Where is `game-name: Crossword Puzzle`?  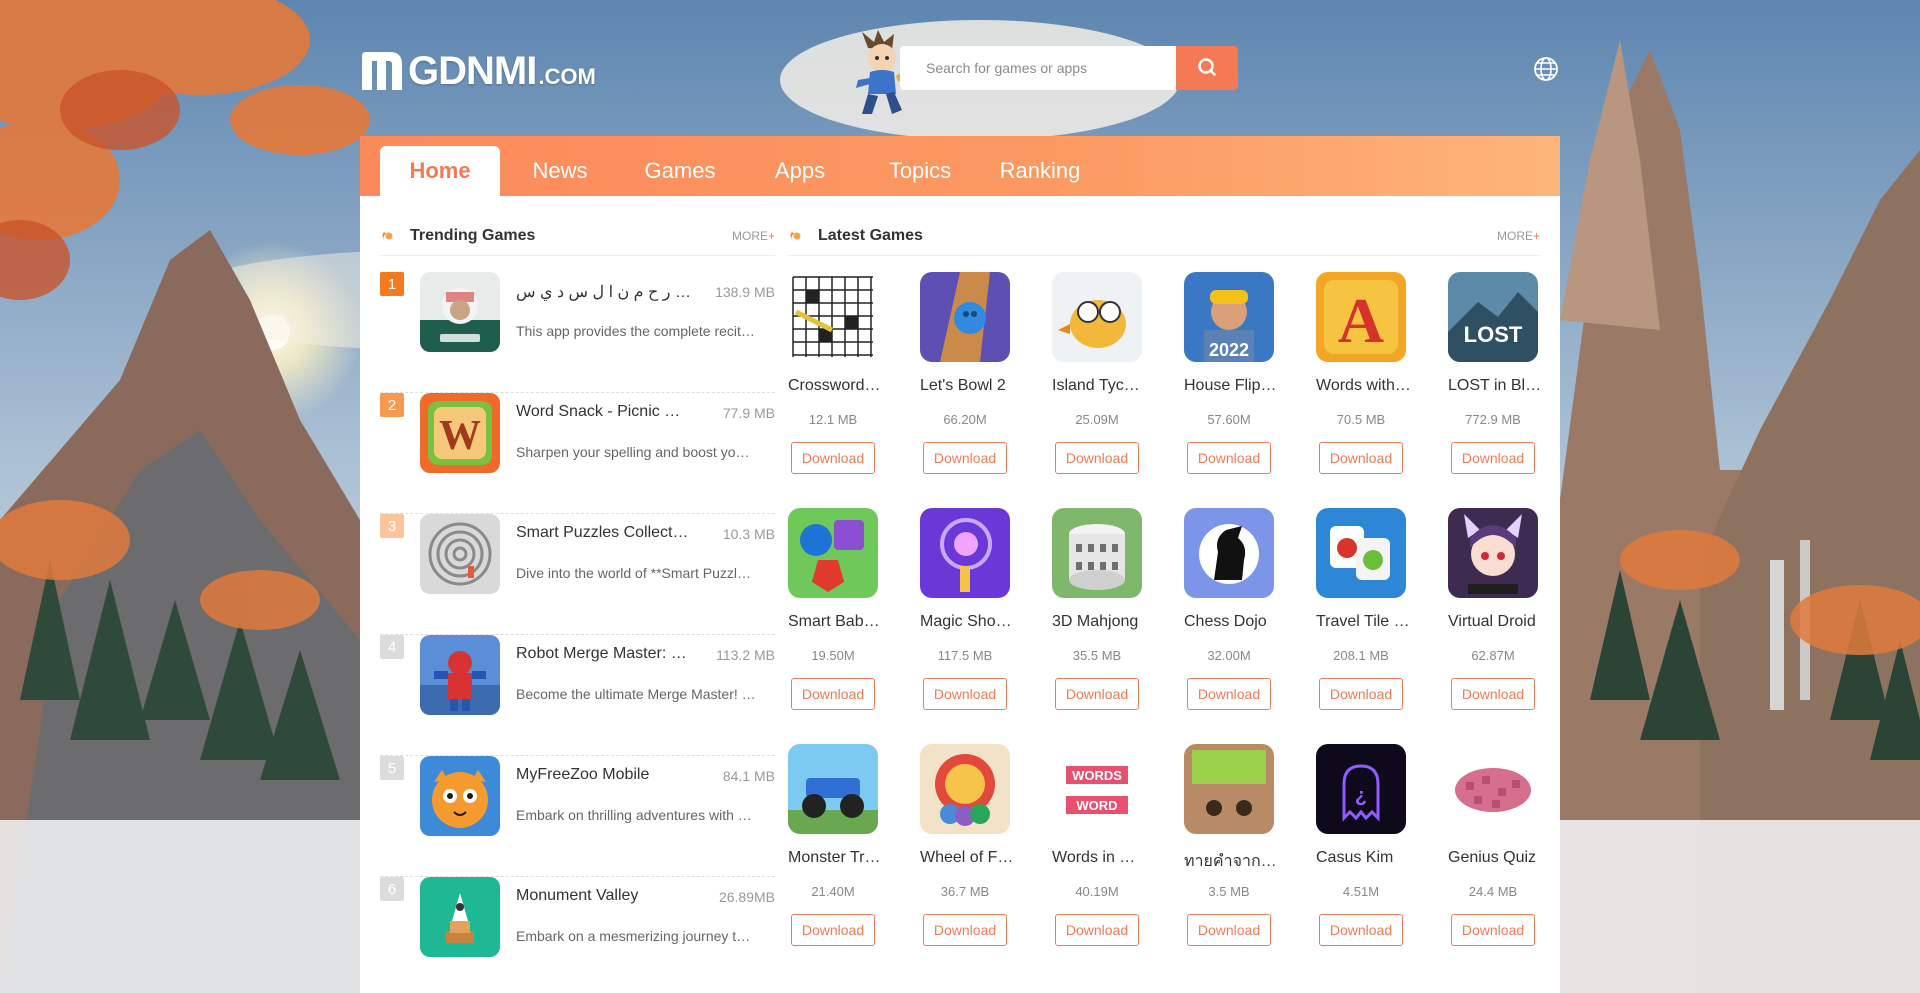
game-name: Crossword Puzzle is located at coordinates (836, 386).